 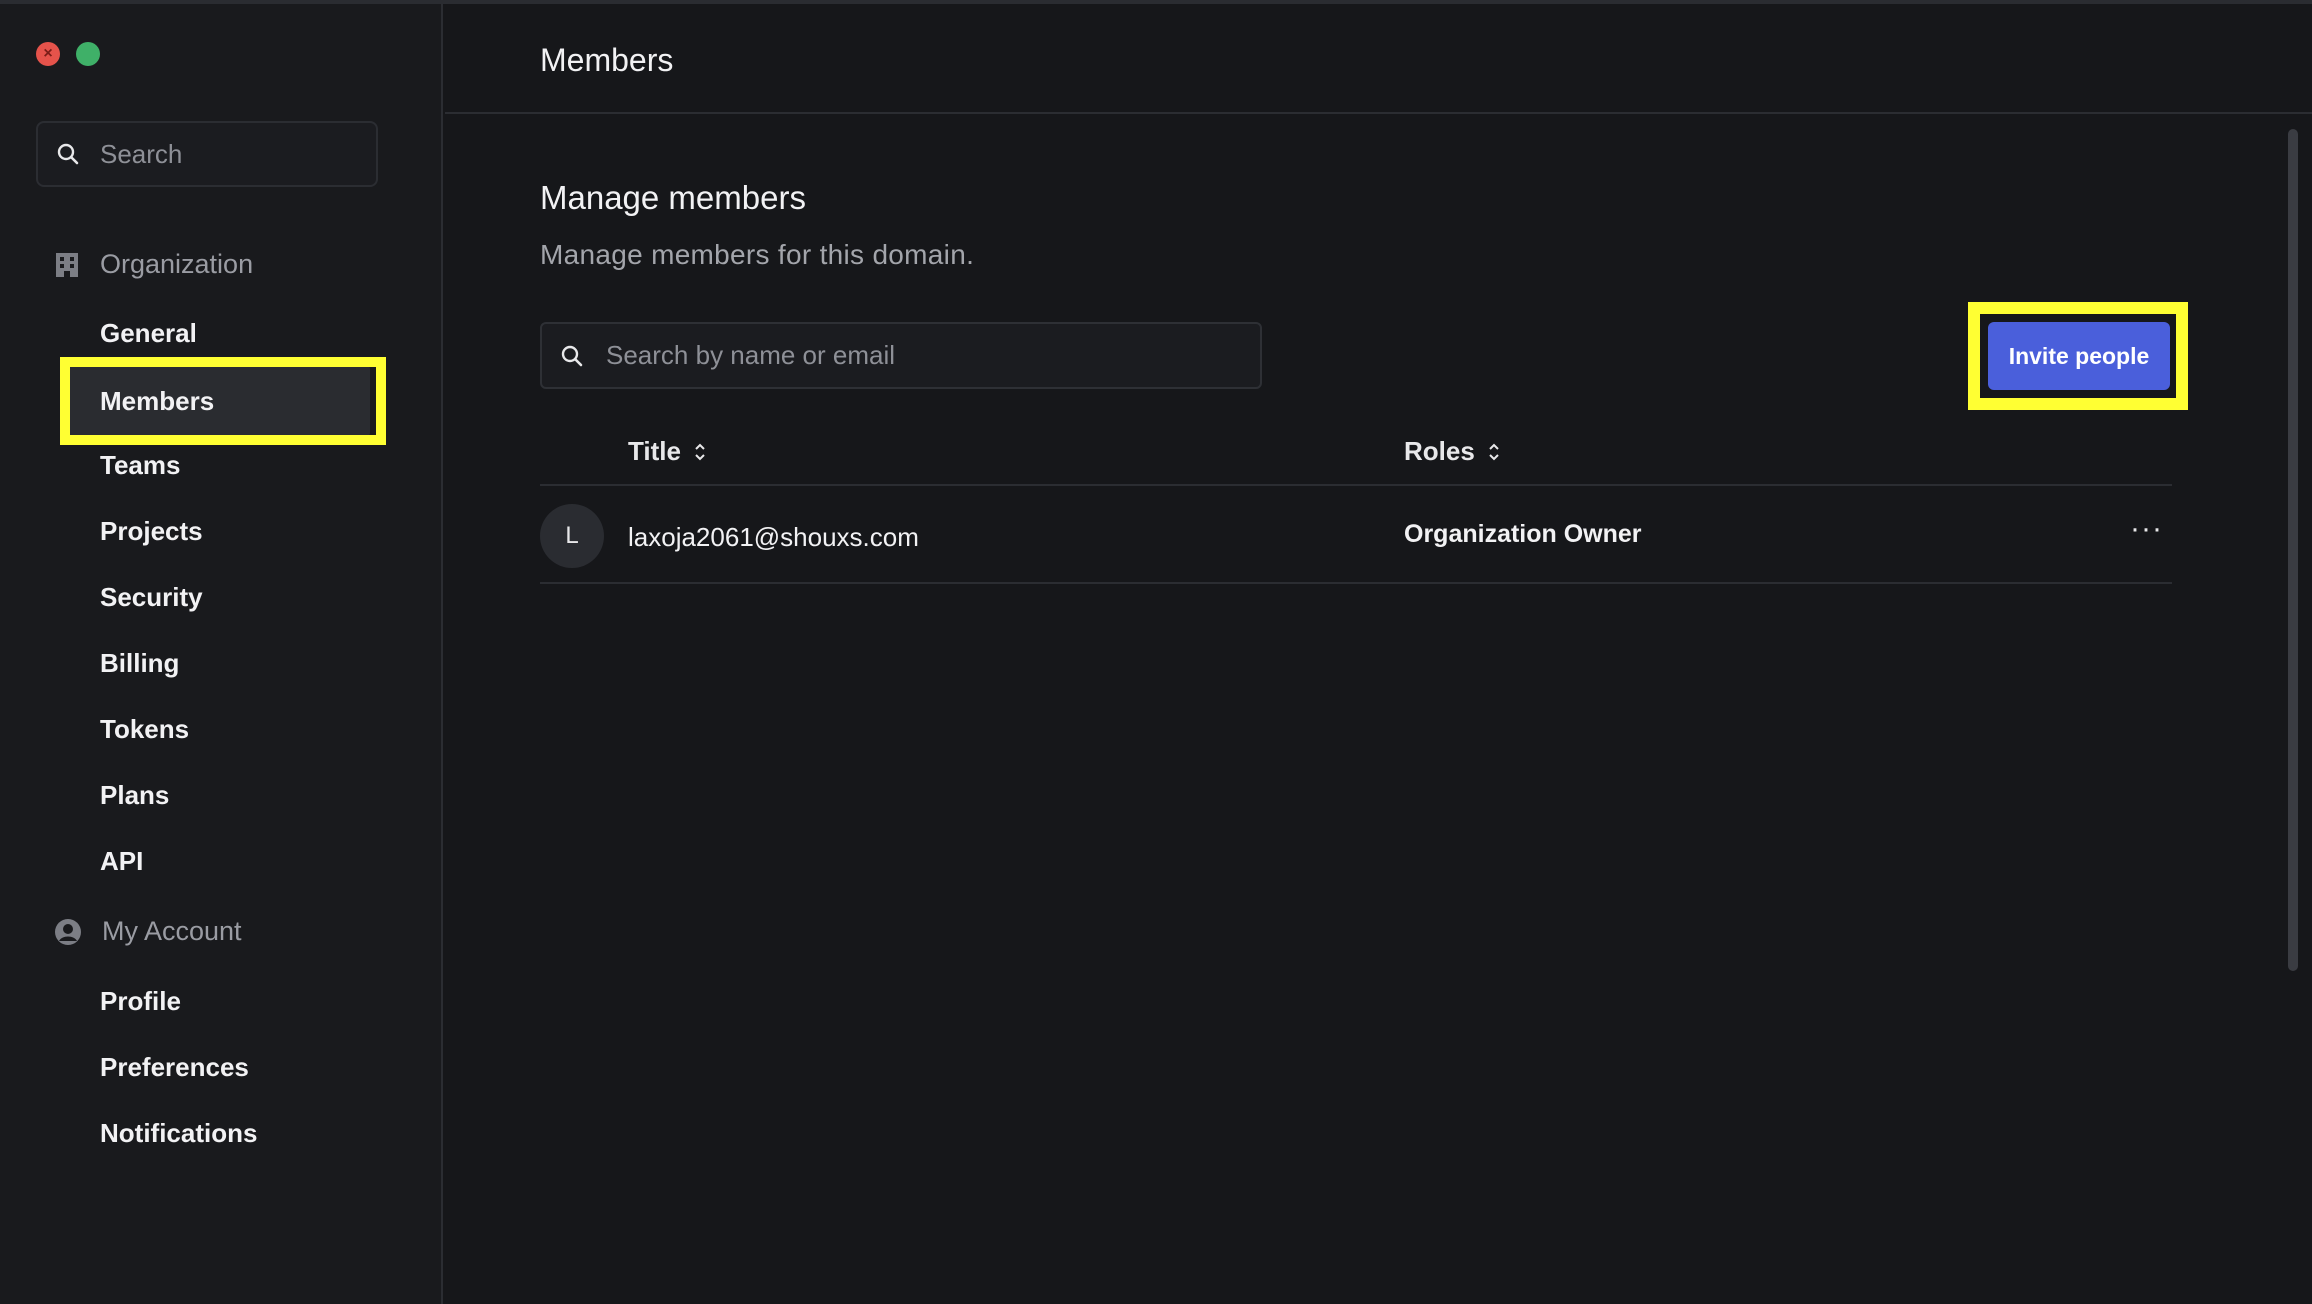 What do you see at coordinates (2293, 550) in the screenshot?
I see `scrollbar` at bounding box center [2293, 550].